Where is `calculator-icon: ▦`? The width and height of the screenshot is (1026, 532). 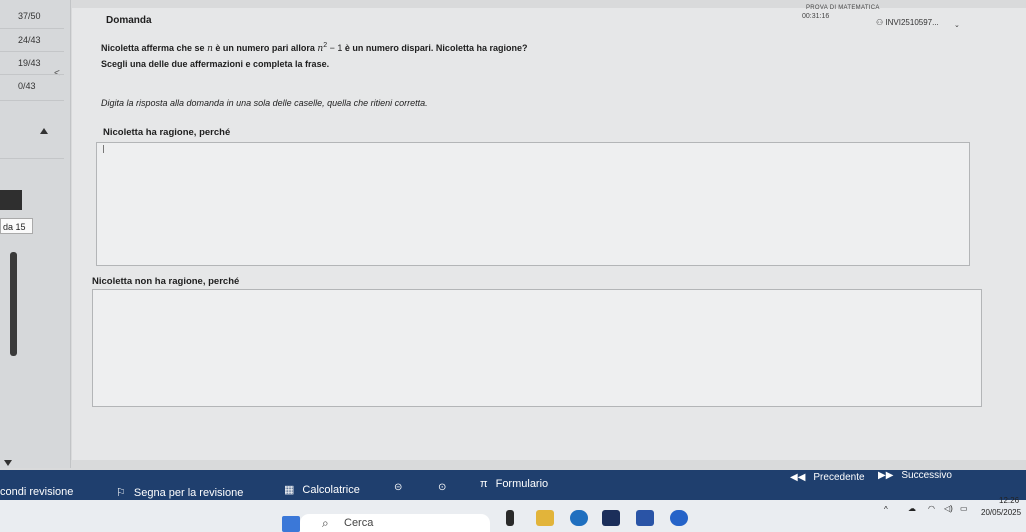 calculator-icon: ▦ is located at coordinates (289, 490).